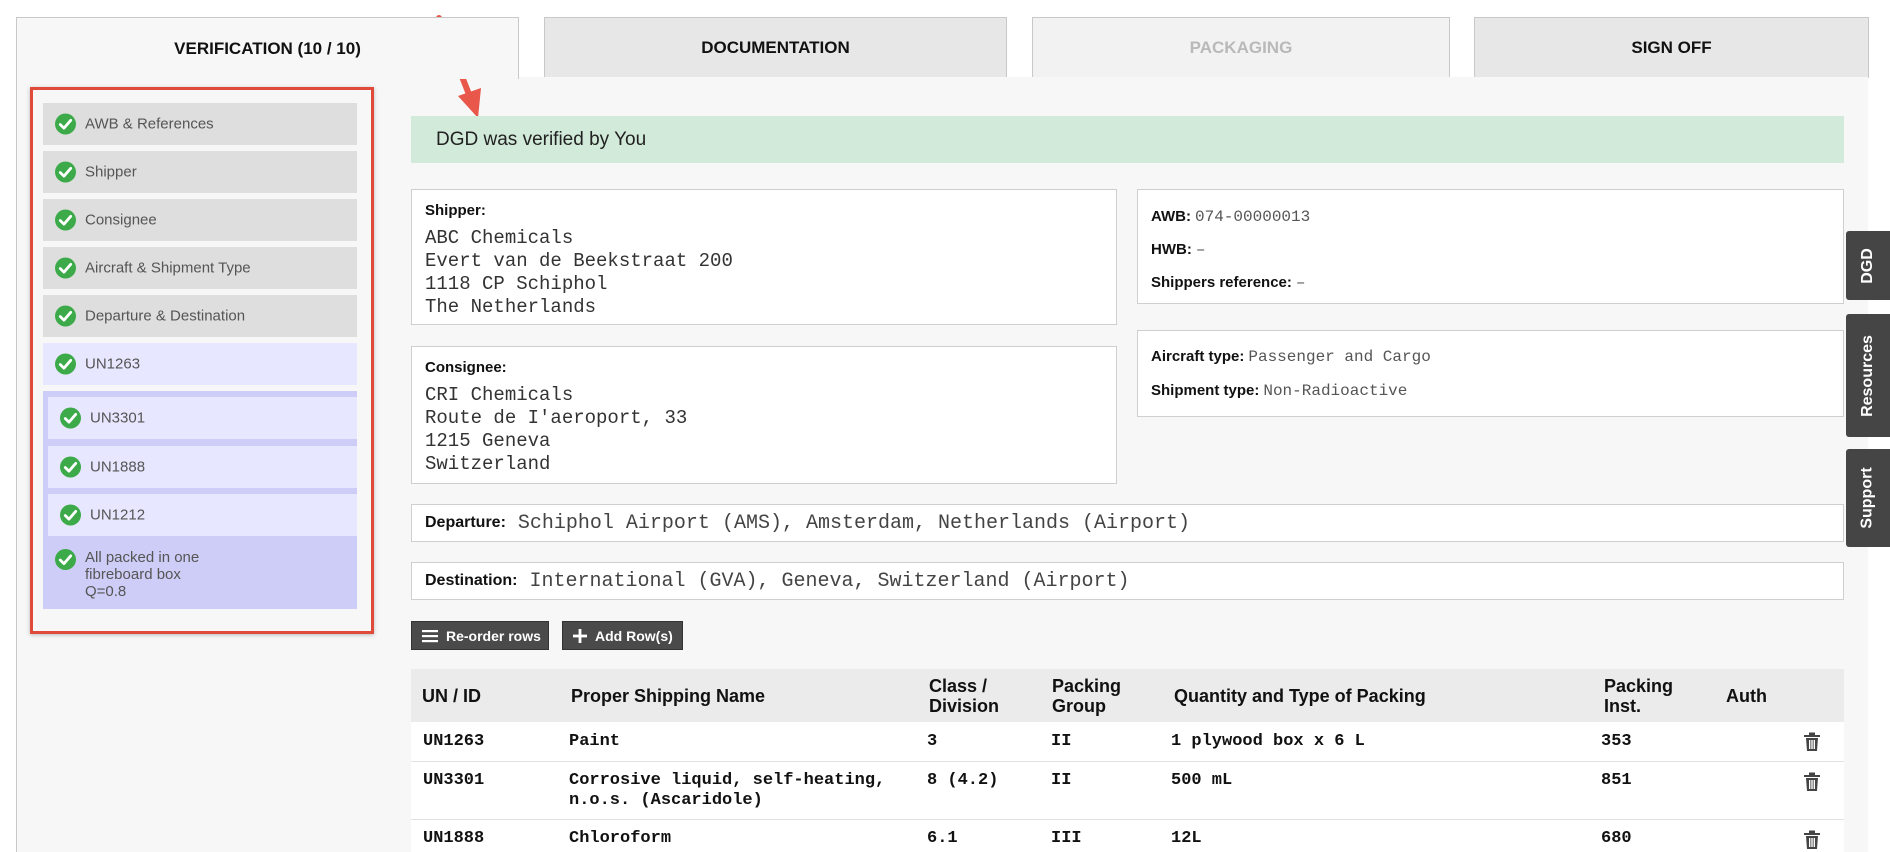  What do you see at coordinates (121, 220) in the screenshot?
I see `sidebar-item-label: Consignee` at bounding box center [121, 220].